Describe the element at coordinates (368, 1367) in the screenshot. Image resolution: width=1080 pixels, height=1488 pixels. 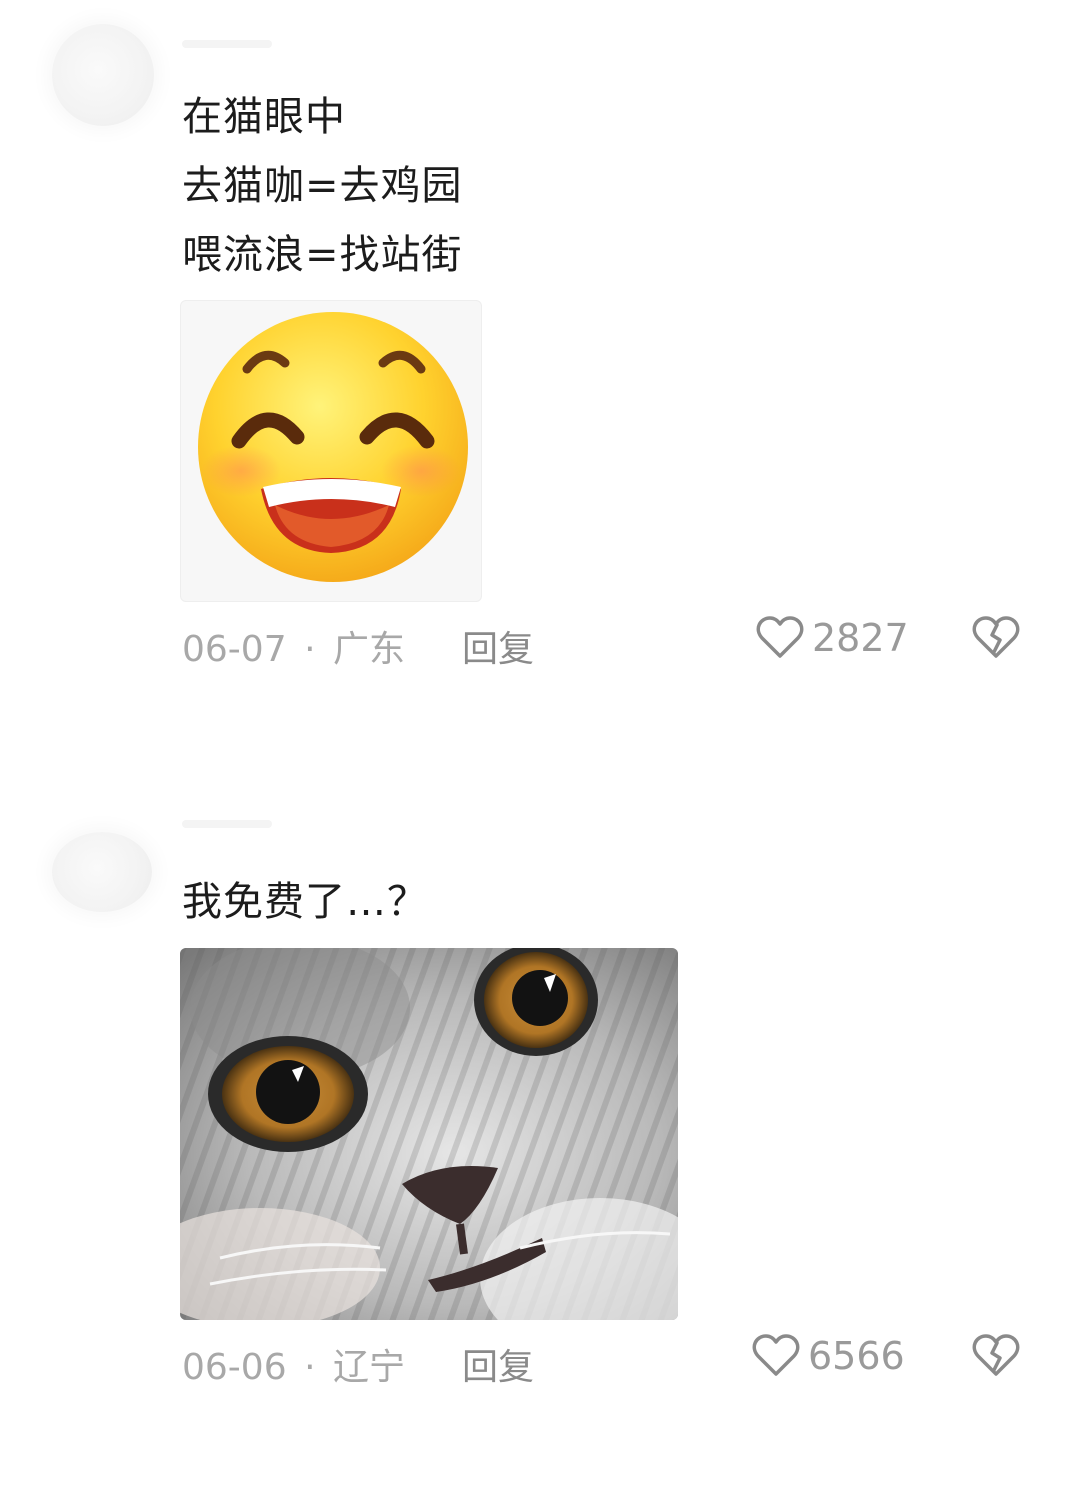
I see `comment-location: 辽宁` at that location.